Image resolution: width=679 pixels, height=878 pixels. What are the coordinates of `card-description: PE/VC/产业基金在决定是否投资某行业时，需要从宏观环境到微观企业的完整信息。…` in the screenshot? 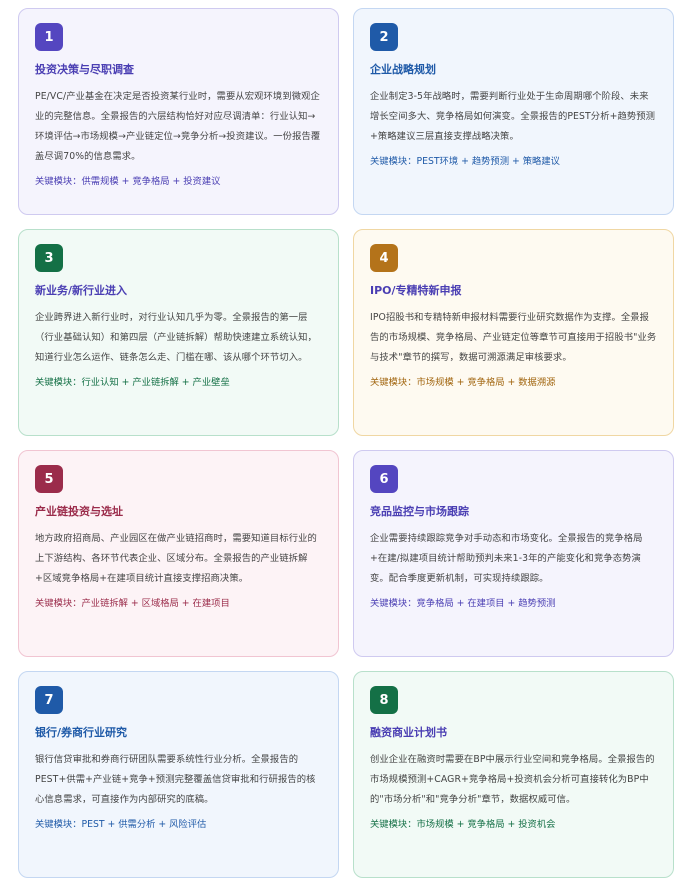 It's located at (178, 126).